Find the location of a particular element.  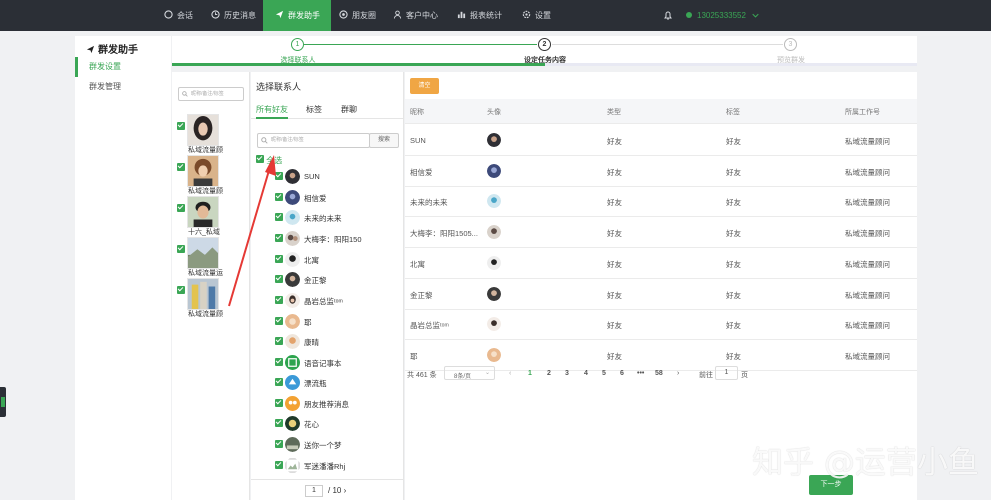

step-connector is located at coordinates (420, 44).